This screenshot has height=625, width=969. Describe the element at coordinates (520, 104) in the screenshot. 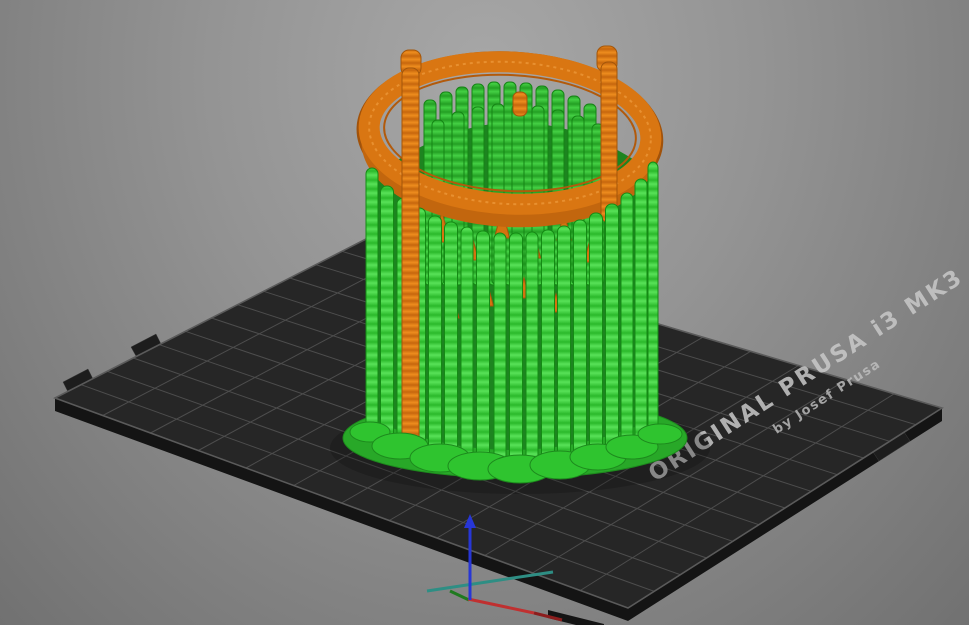

I see `object-center-nub` at that location.